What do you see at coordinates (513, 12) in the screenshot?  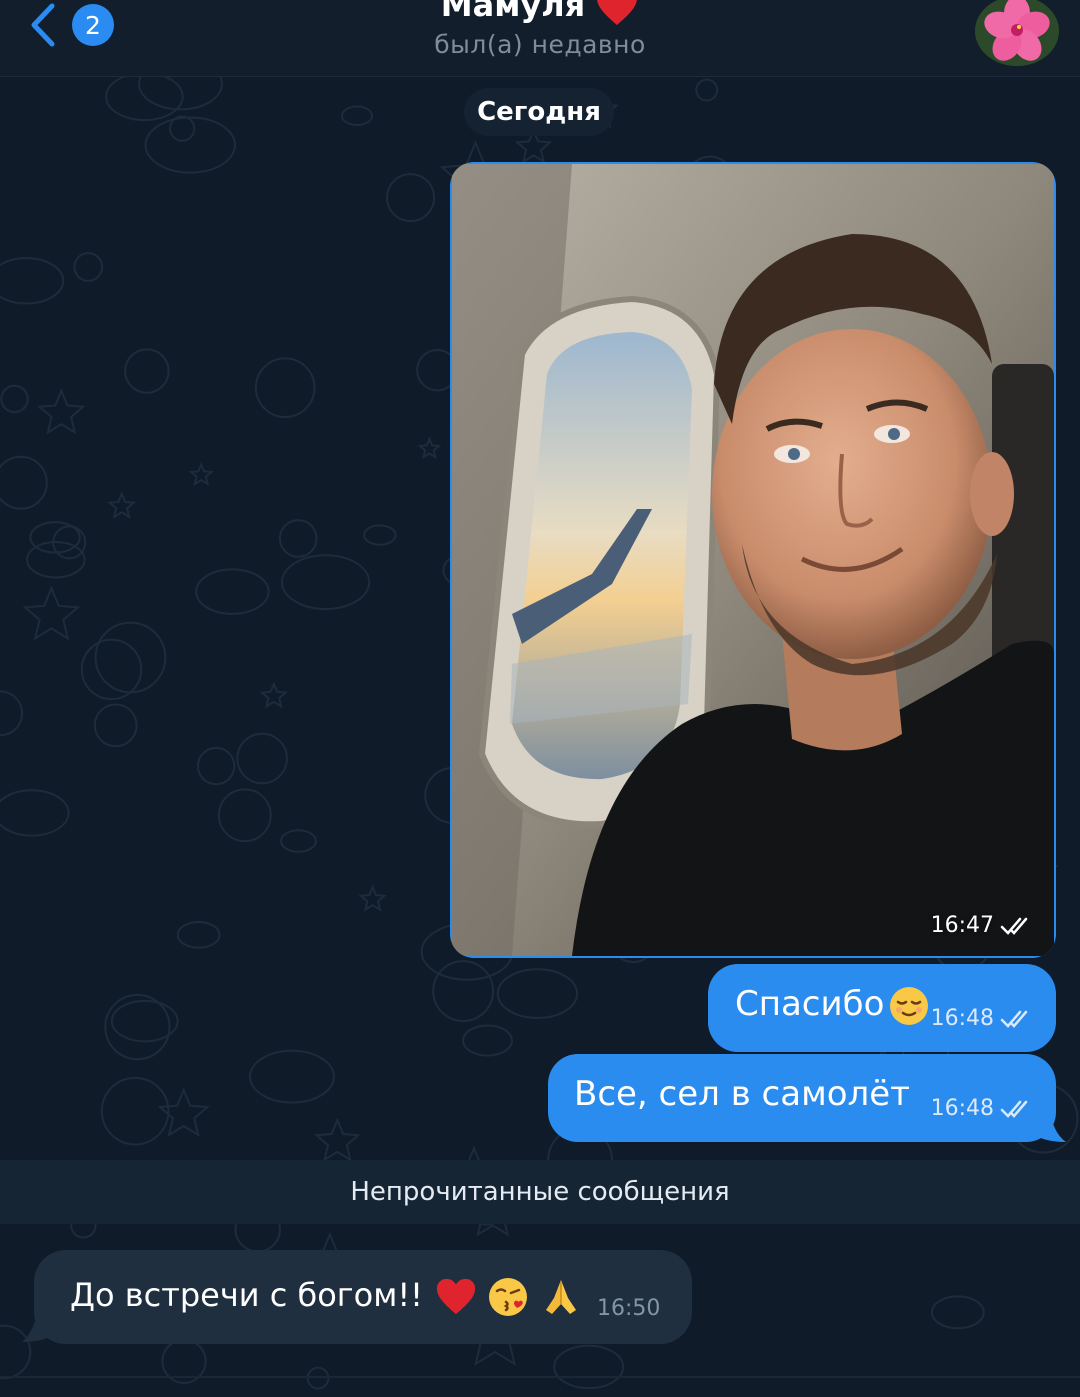 I see `contact-name: Мамуля` at bounding box center [513, 12].